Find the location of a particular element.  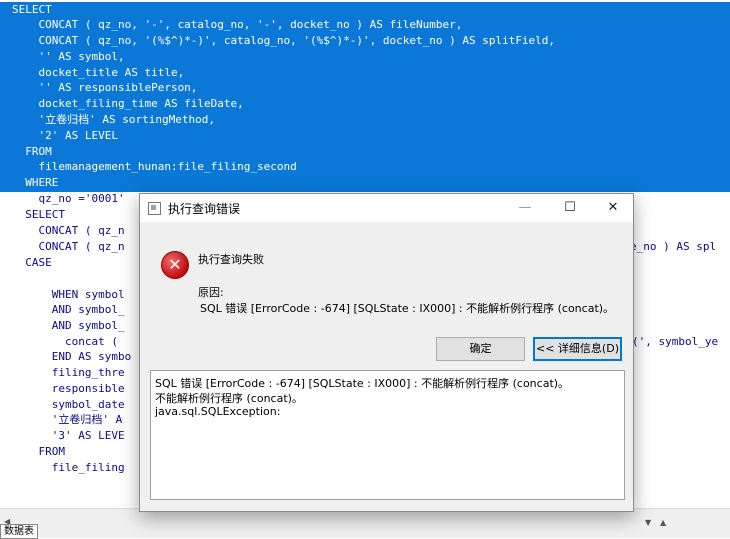

code-line: WHERE is located at coordinates (35, 182).